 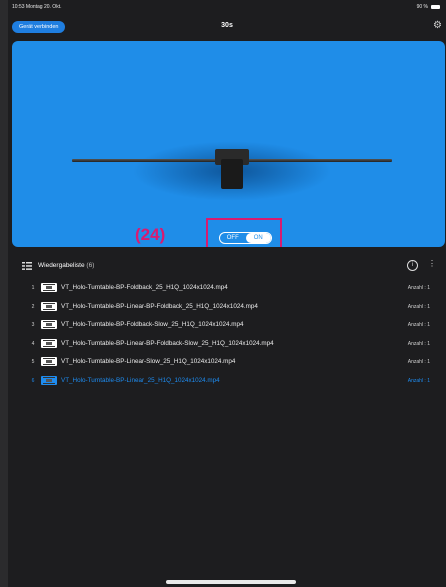 What do you see at coordinates (150, 234) in the screenshot?
I see `annotation-label: (24)` at bounding box center [150, 234].